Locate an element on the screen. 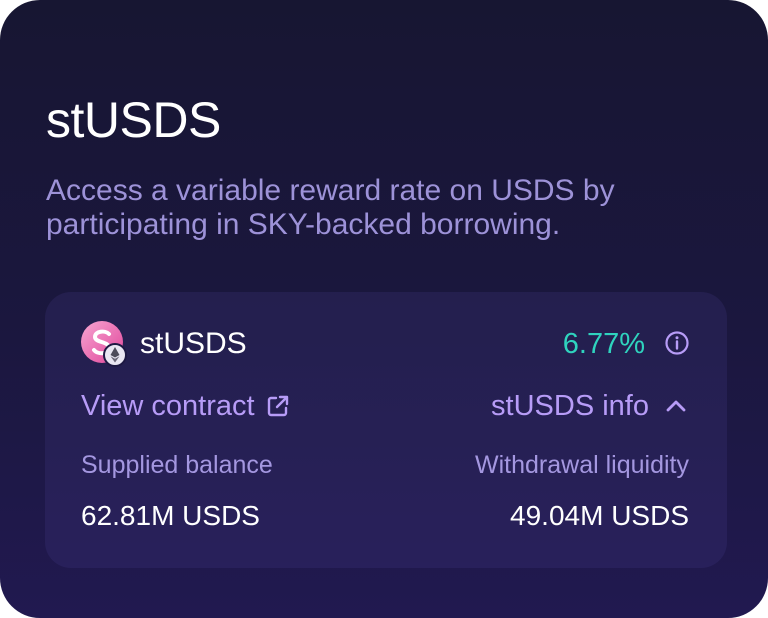 This screenshot has width=768, height=618. supplied-balance-value: 62.81M USDS is located at coordinates (170, 515).